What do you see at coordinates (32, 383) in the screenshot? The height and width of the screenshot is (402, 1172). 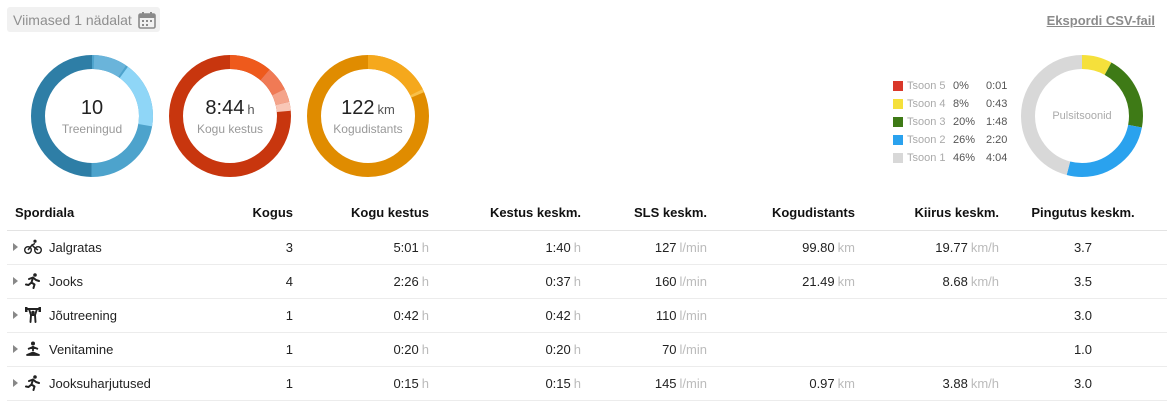 I see `running-drills-icon` at bounding box center [32, 383].